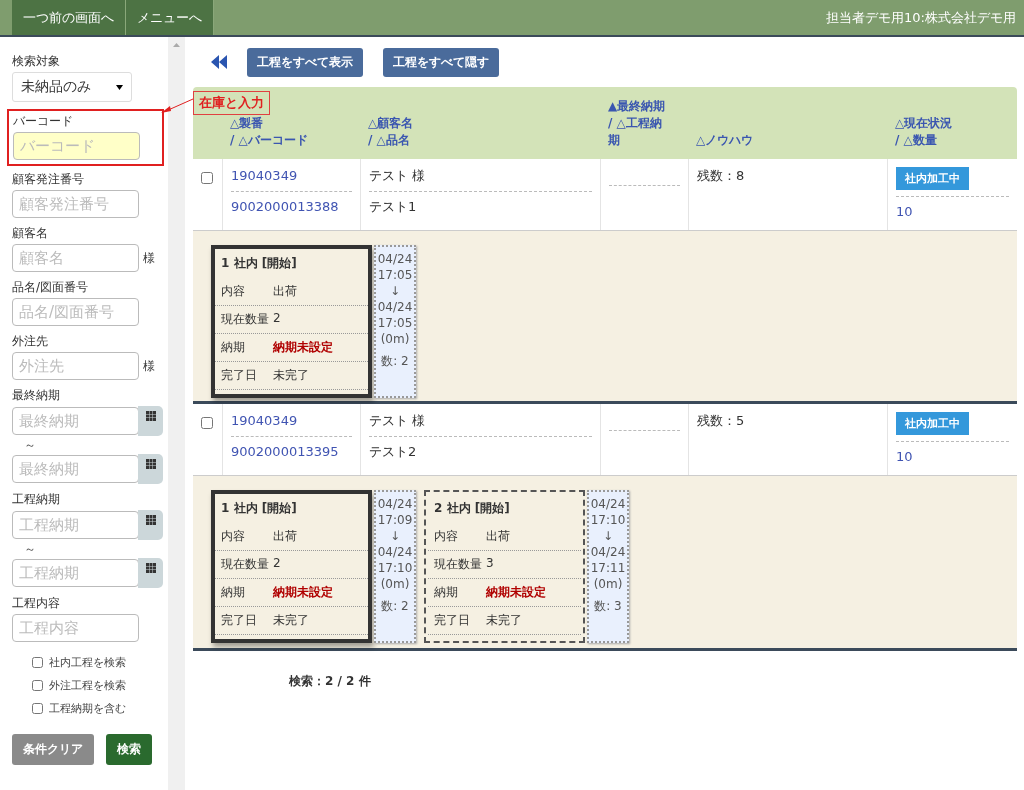  I want to click on field-label: 品名/図面番号, so click(51, 287).